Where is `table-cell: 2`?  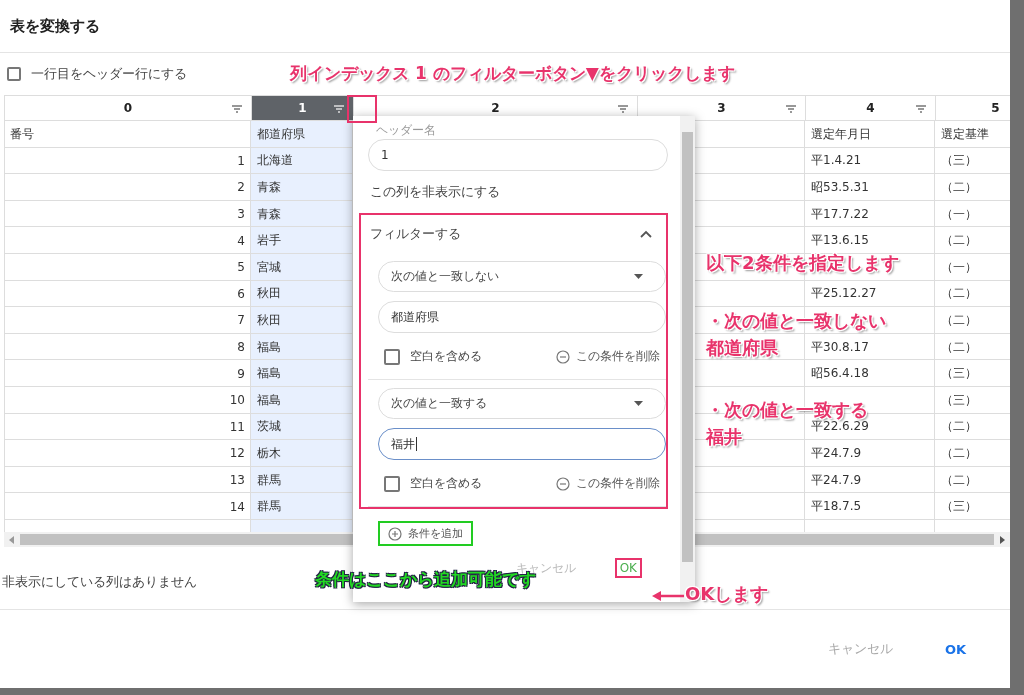
table-cell: 2 is located at coordinates (241, 187).